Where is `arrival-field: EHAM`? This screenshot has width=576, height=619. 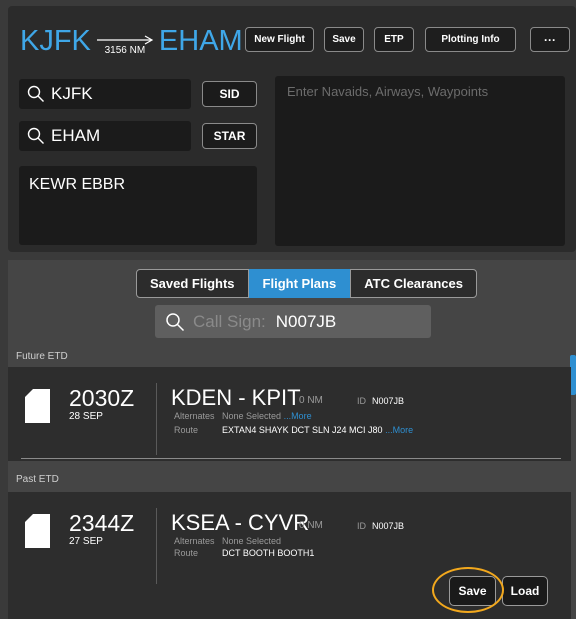 arrival-field: EHAM is located at coordinates (105, 136).